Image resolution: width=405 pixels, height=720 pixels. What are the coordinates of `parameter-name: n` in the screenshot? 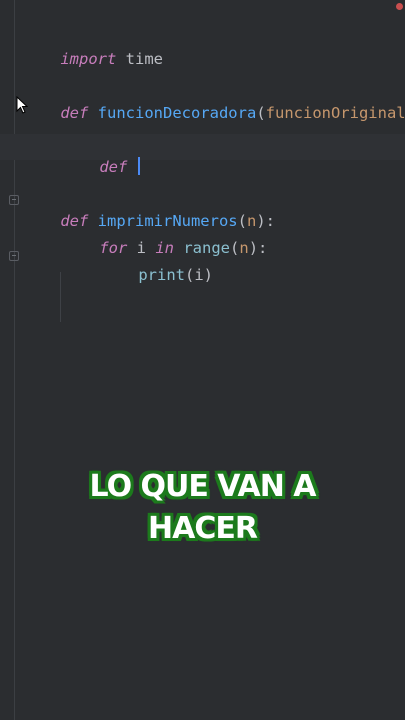 It's located at (244, 248).